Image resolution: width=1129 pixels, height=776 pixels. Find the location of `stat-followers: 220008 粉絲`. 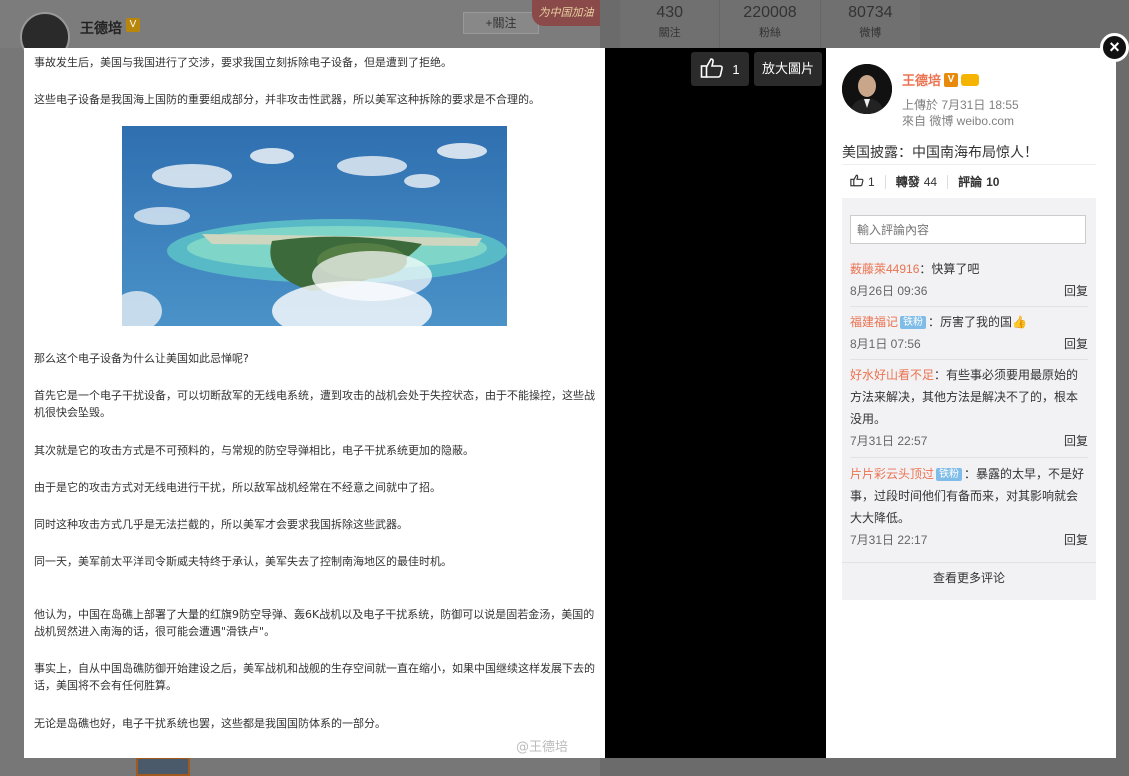

stat-followers: 220008 粉絲 is located at coordinates (770, 24).